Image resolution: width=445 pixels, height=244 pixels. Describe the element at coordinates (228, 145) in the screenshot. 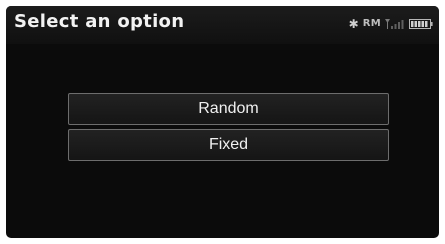

I see `fixed-option-button: Fixed` at that location.